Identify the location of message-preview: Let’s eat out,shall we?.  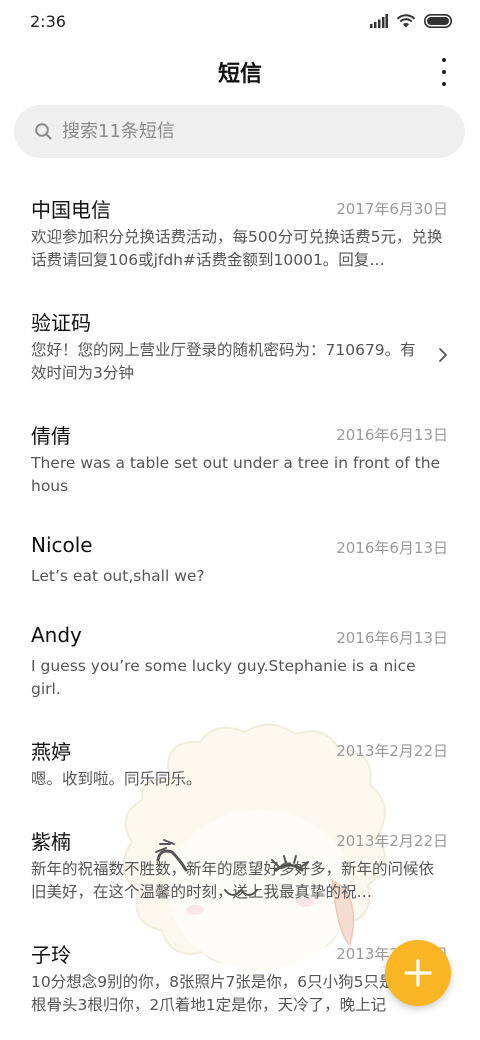
(118, 576).